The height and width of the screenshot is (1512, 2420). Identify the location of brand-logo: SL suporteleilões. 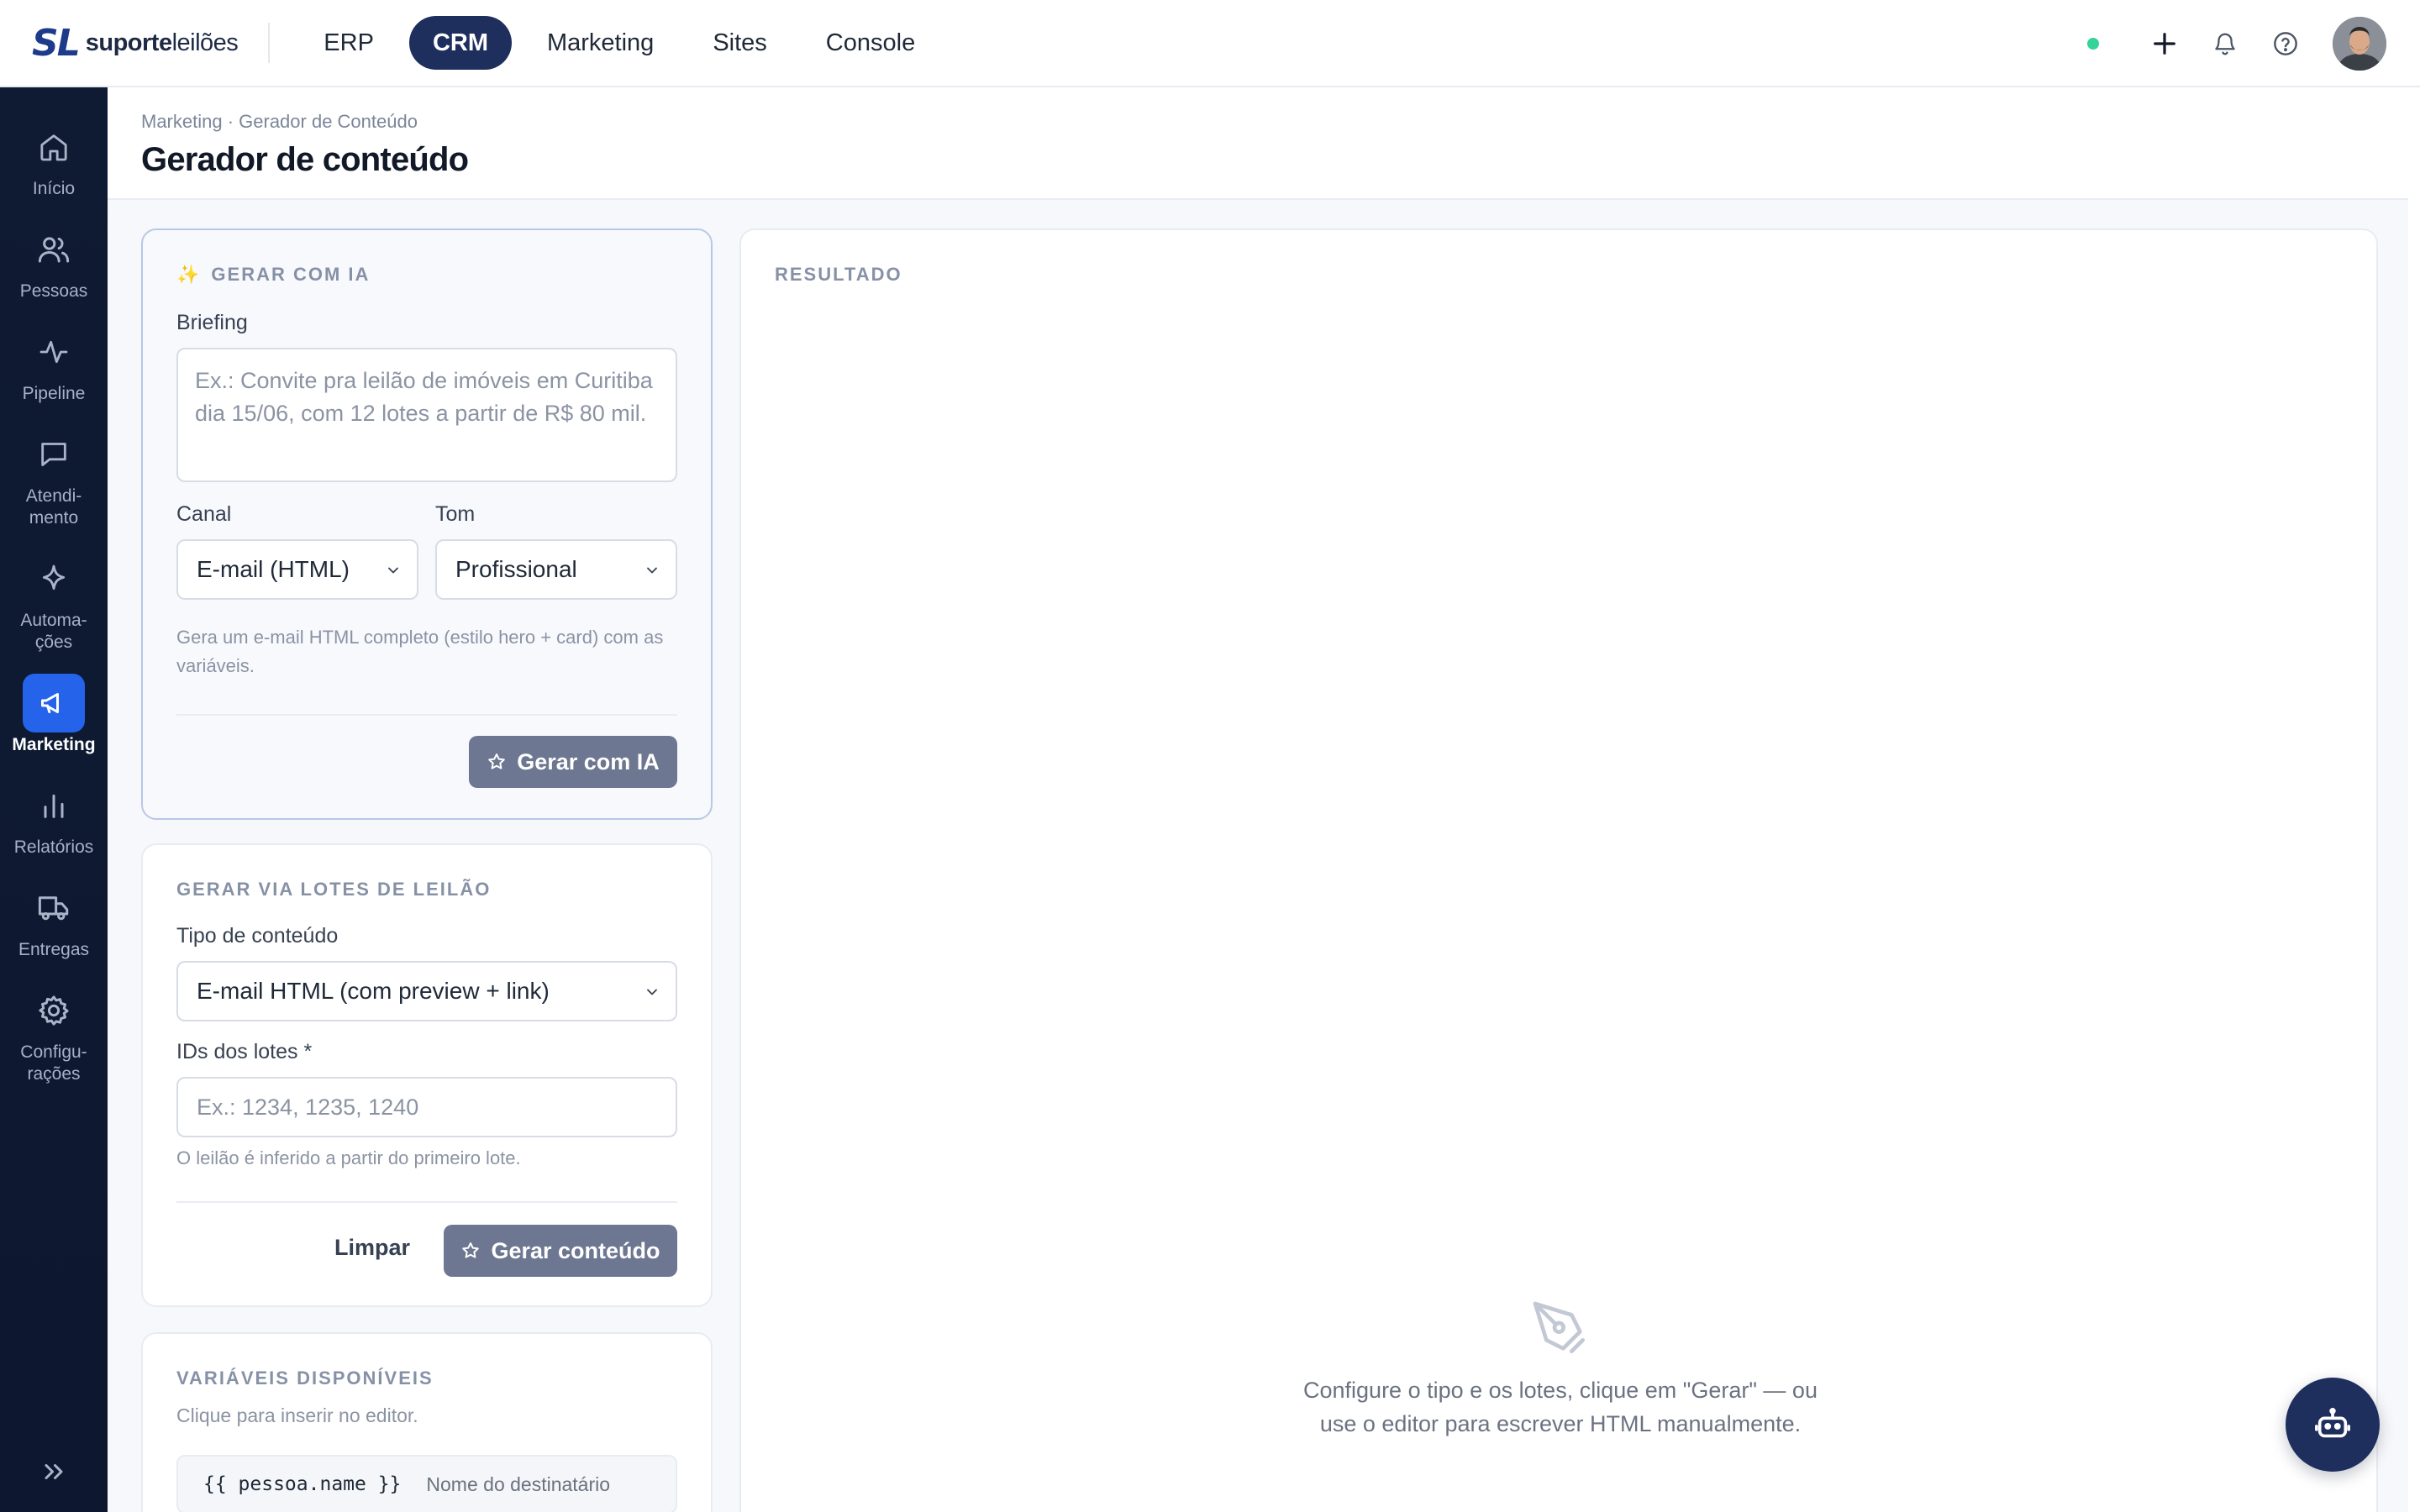
(135, 43).